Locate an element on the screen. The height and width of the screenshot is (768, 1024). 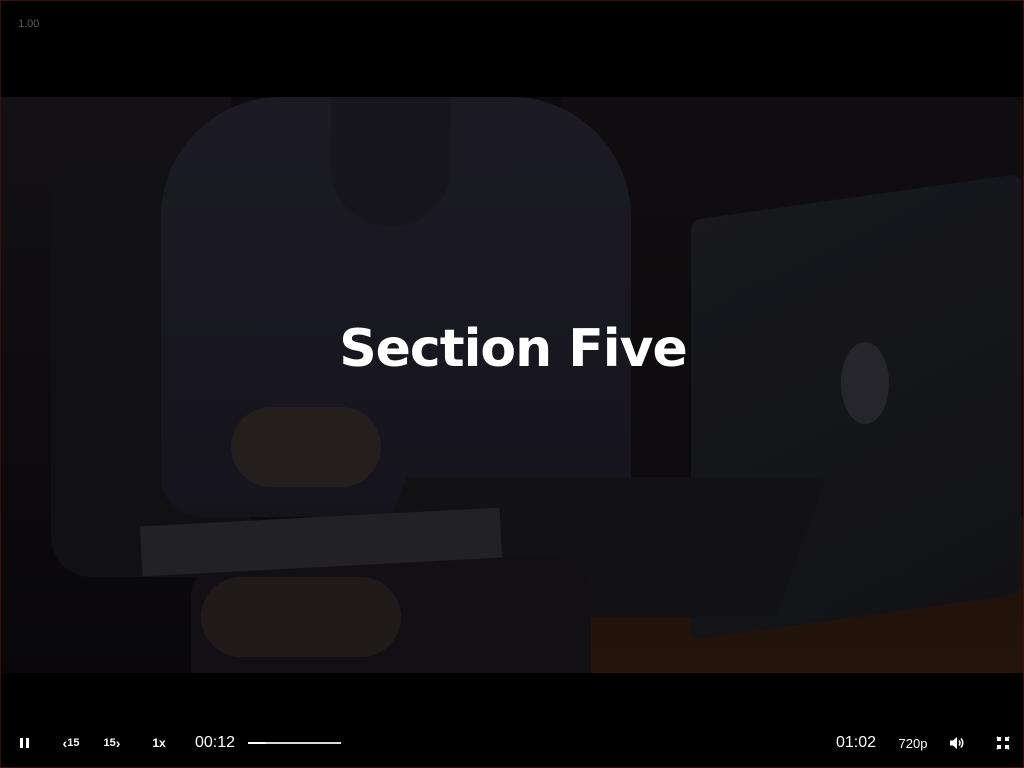
forward-15-button: 15 › is located at coordinates (112, 743).